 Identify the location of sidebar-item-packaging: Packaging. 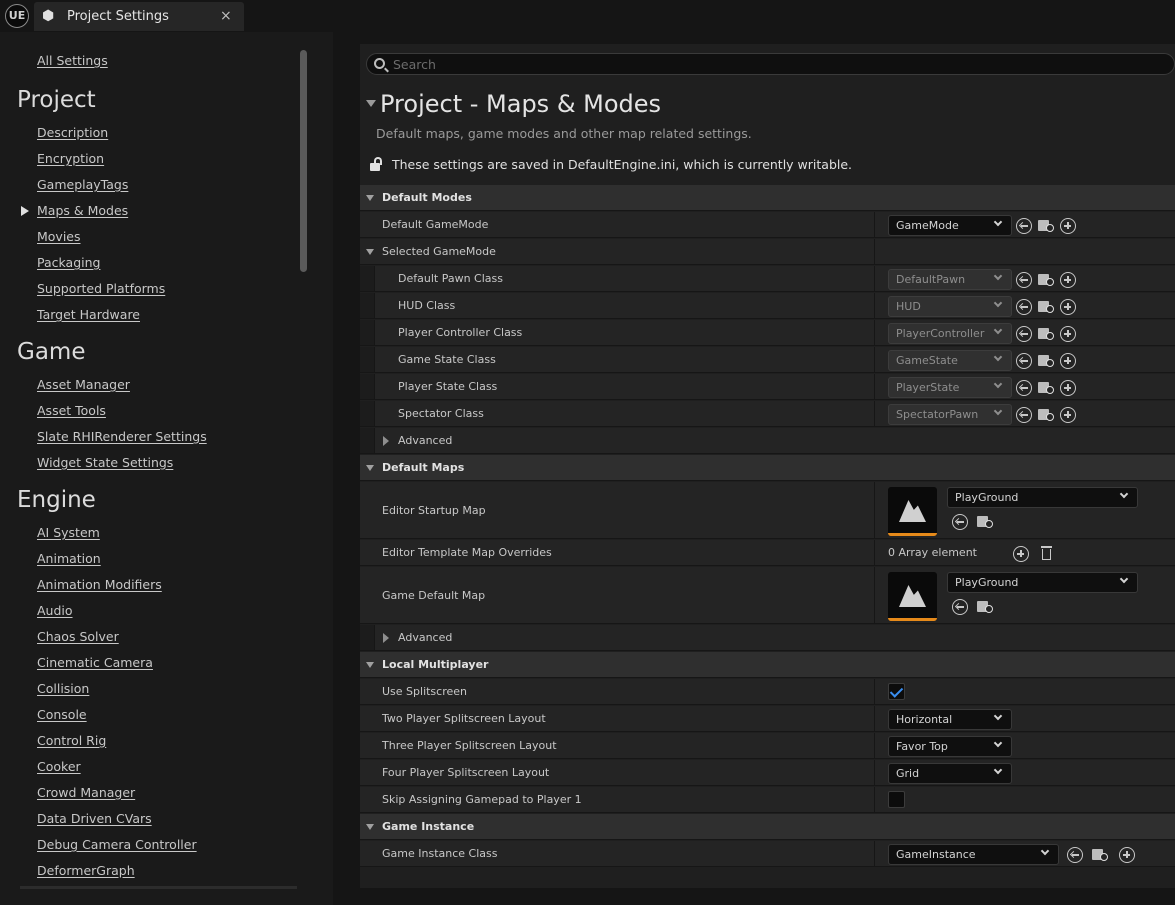
(68, 262).